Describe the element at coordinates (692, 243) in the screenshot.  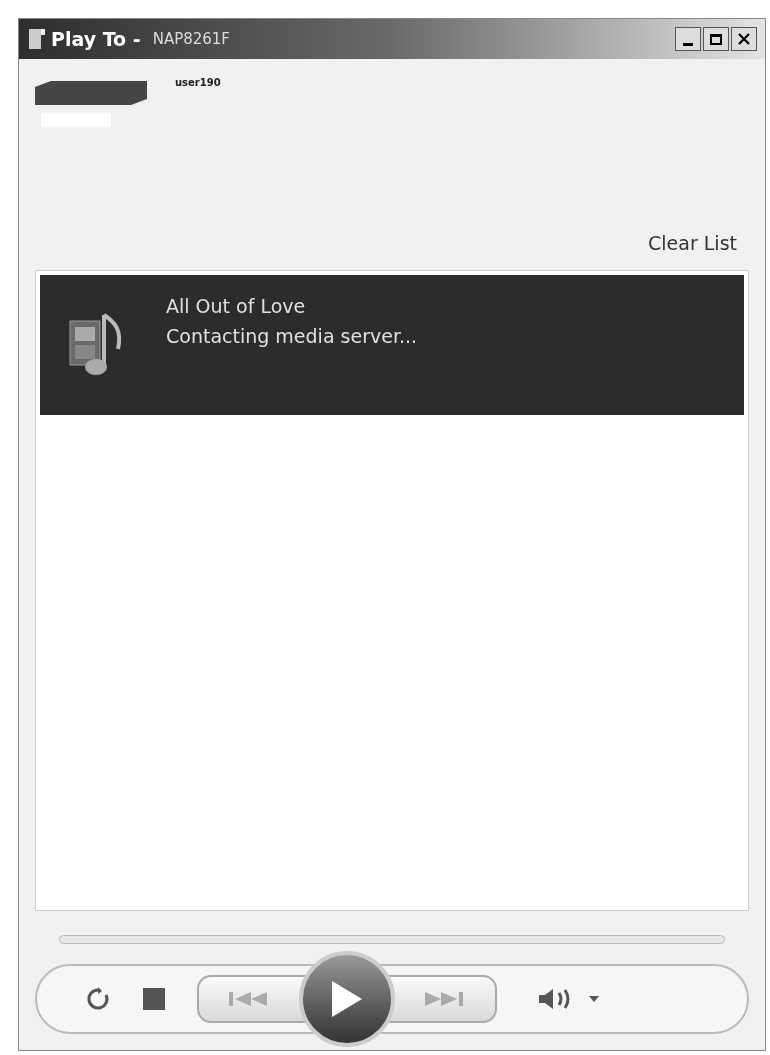
I see `clear-list-link: Clear List` at that location.